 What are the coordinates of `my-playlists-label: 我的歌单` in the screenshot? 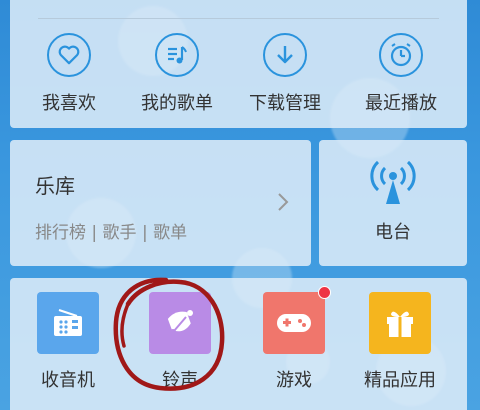 It's located at (177, 103).